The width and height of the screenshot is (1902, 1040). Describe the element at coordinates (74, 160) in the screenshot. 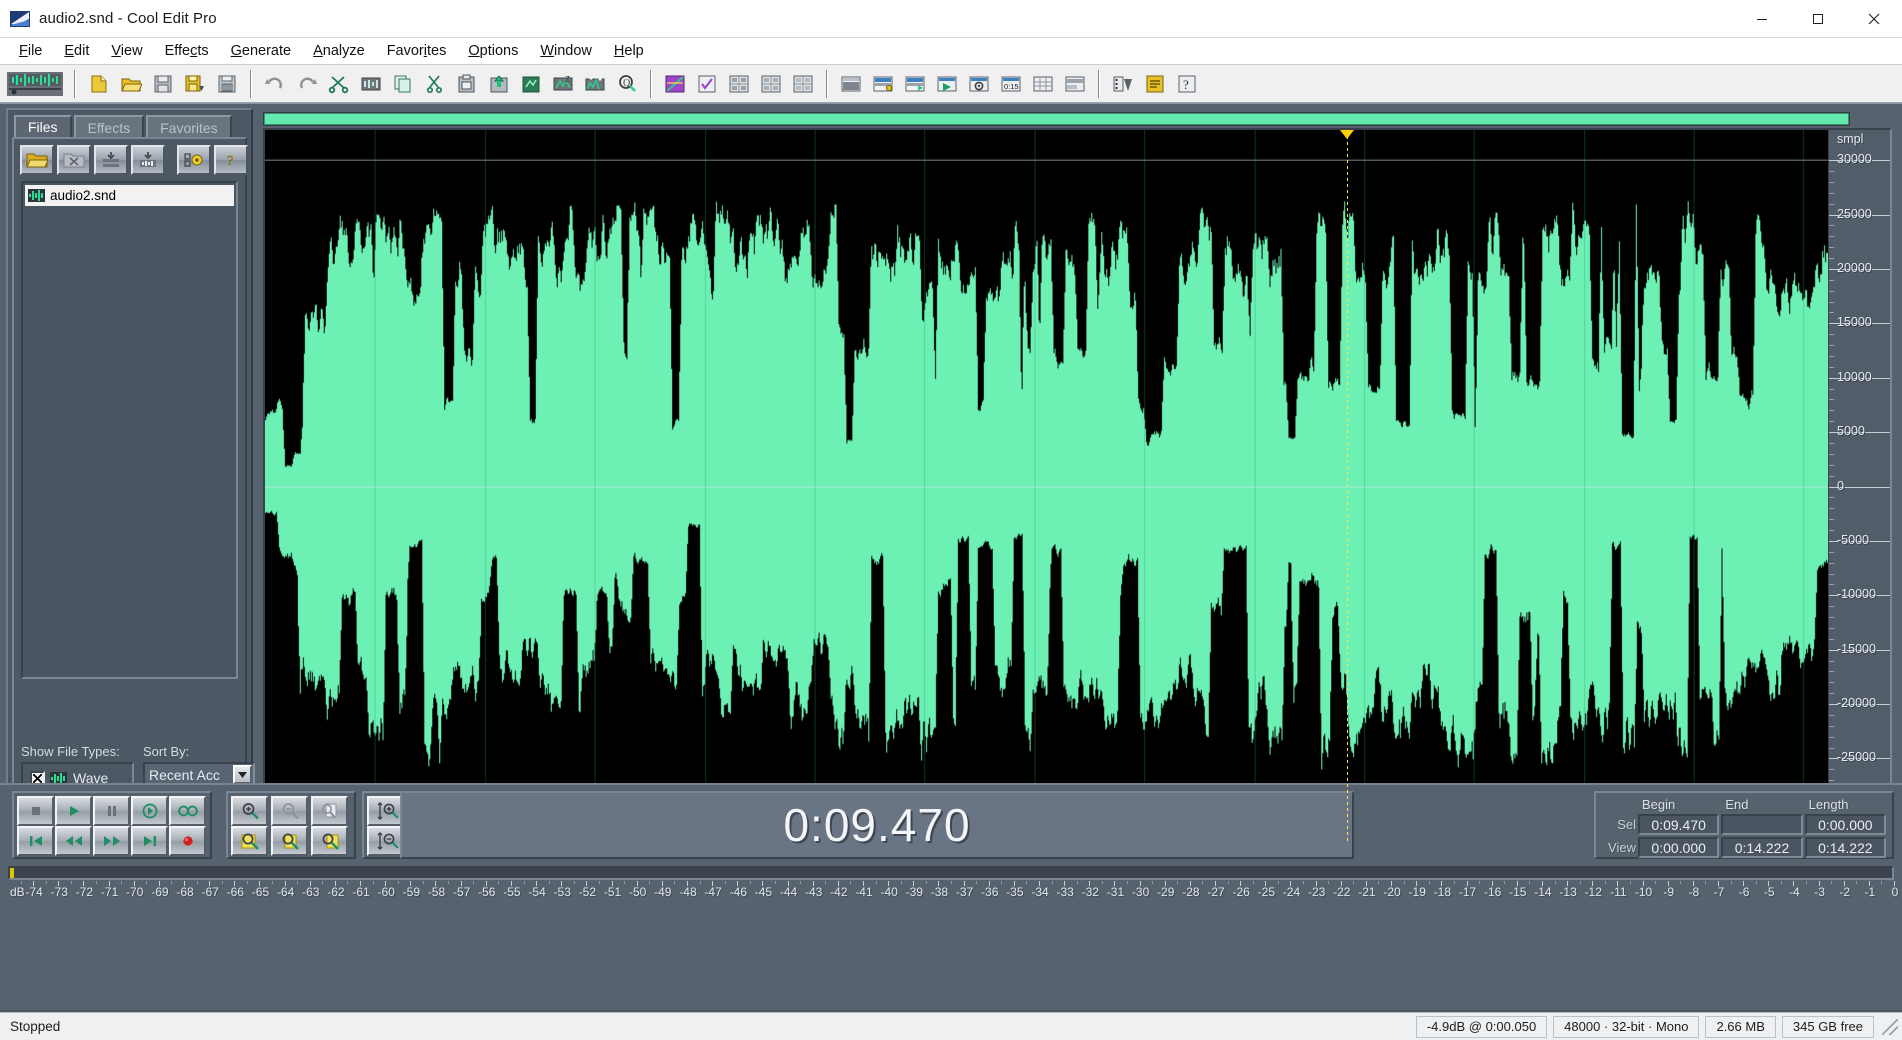

I see `close-folder-button` at that location.